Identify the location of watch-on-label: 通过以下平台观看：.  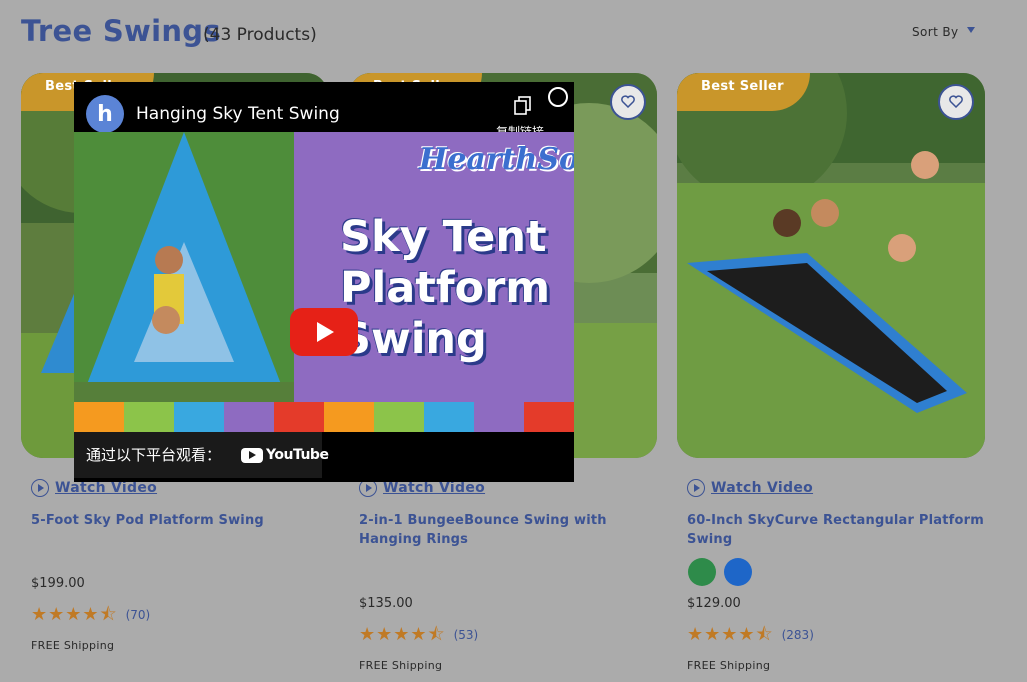
(154, 455).